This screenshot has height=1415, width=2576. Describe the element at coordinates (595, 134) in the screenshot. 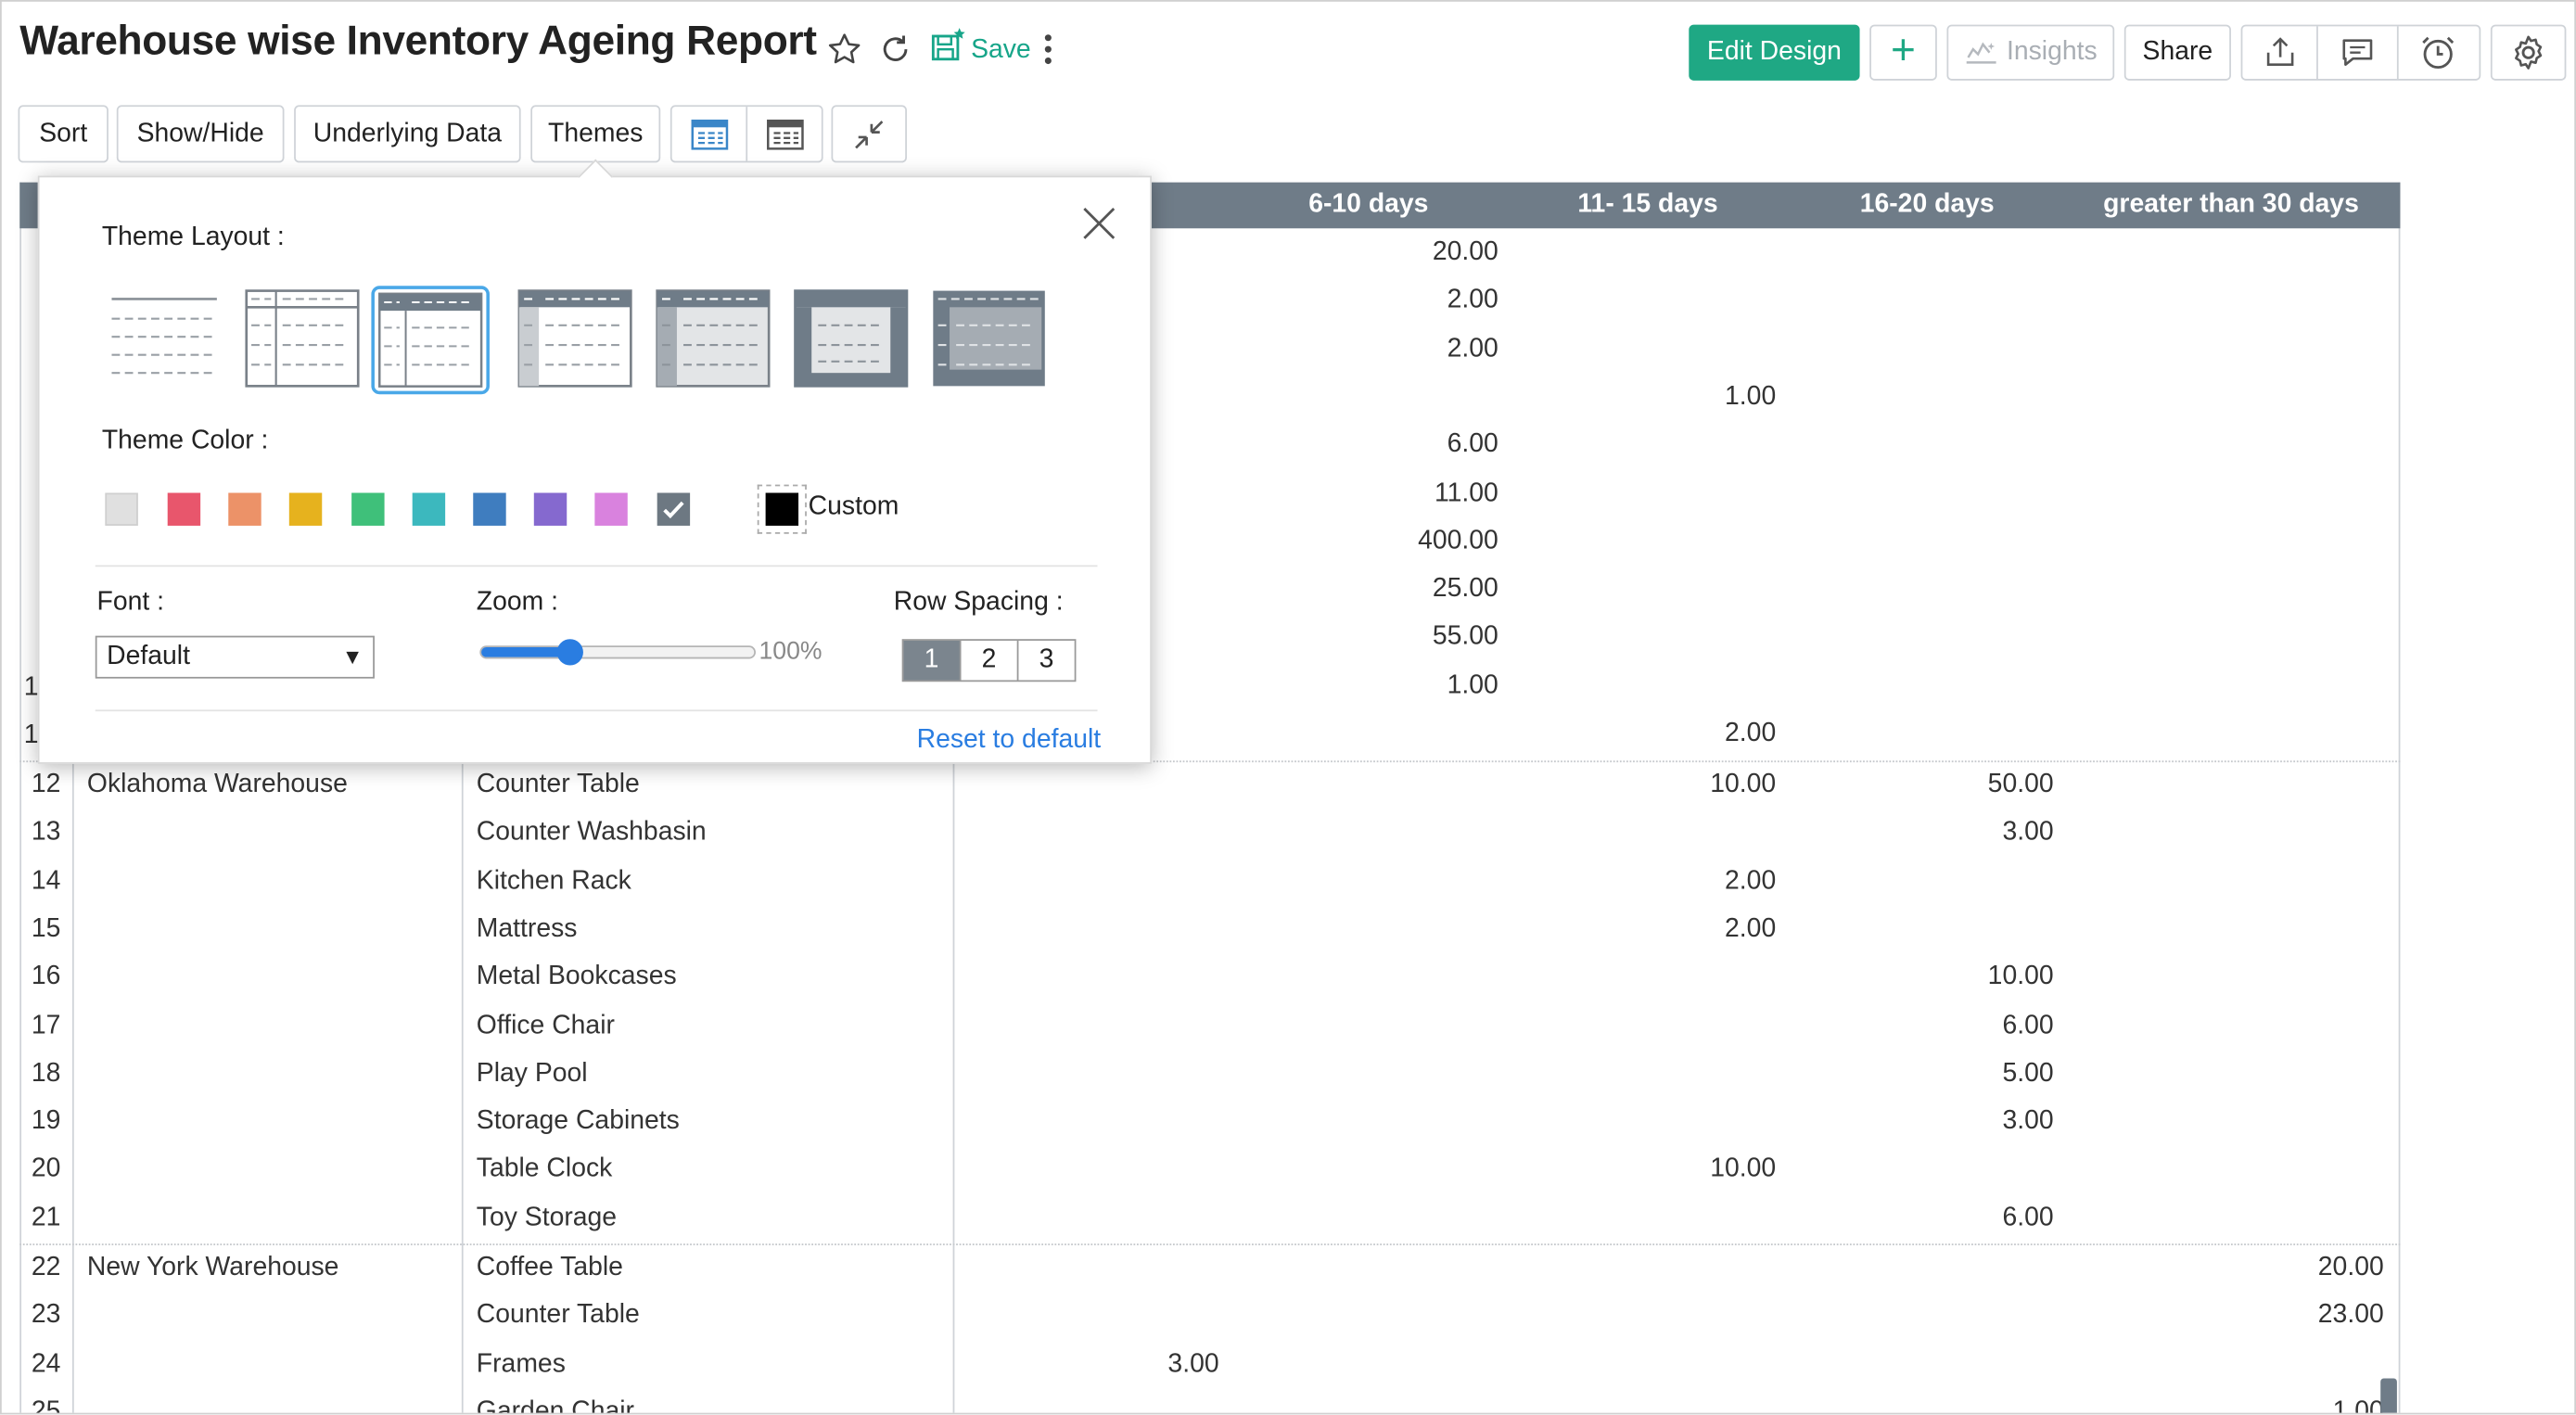

I see `themes-button: Themes` at that location.